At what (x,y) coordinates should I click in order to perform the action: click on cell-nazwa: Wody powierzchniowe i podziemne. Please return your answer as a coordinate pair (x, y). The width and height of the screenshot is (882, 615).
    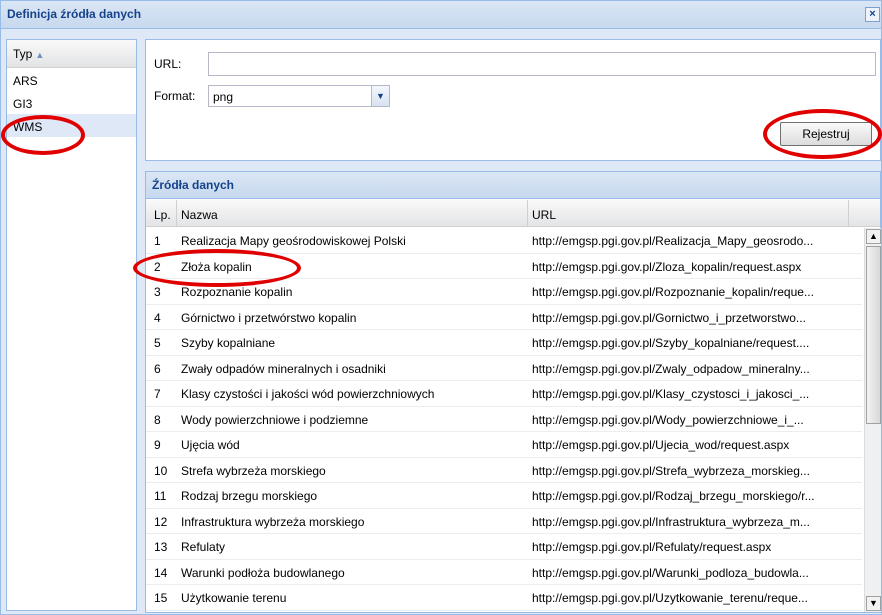
    Looking at the image, I should click on (275, 419).